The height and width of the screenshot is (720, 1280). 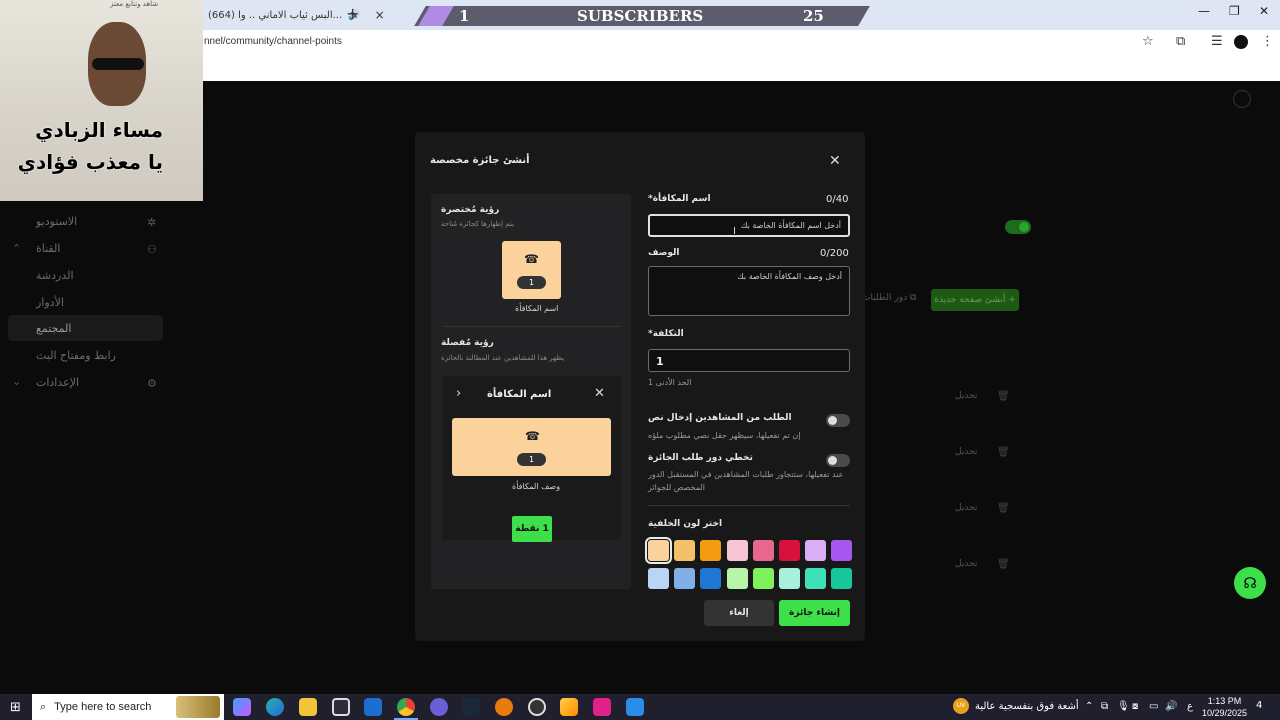 I want to click on detail-close-icon: ✕, so click(x=599, y=393).